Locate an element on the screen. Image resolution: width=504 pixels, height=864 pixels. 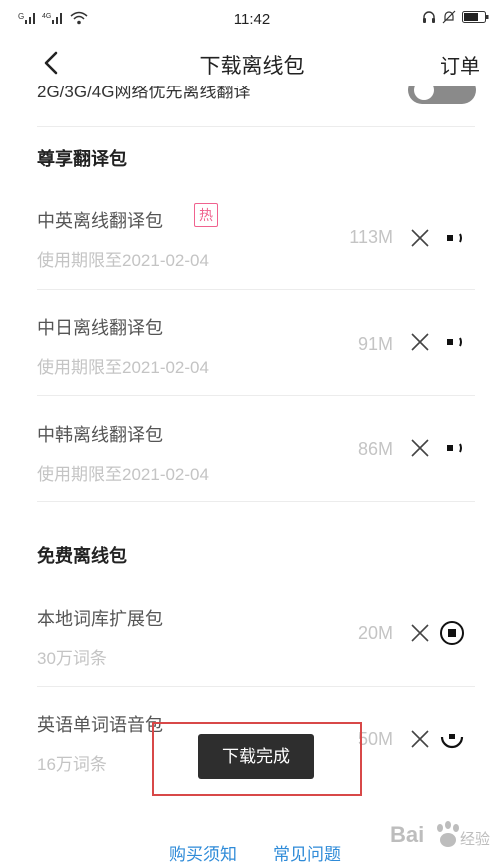
toggle-knob is located at coordinates (424, 93).